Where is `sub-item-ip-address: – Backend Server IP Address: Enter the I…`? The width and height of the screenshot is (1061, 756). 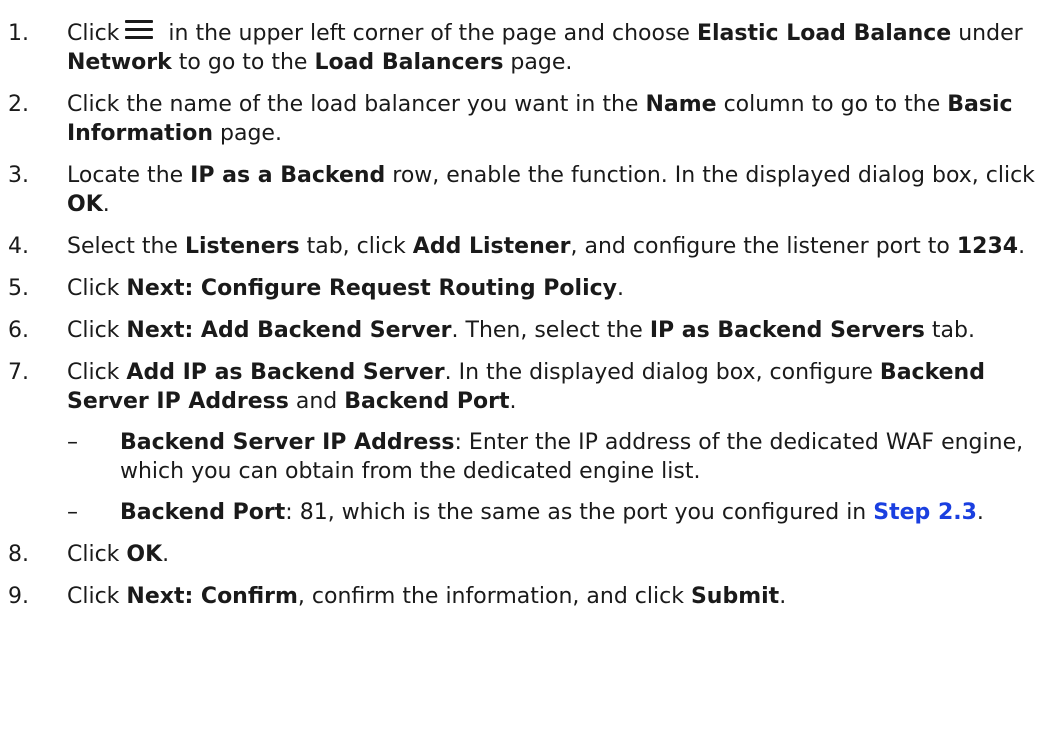
sub-item-ip-address: – Backend Server IP Address: Enter the I… is located at coordinates (545, 457).